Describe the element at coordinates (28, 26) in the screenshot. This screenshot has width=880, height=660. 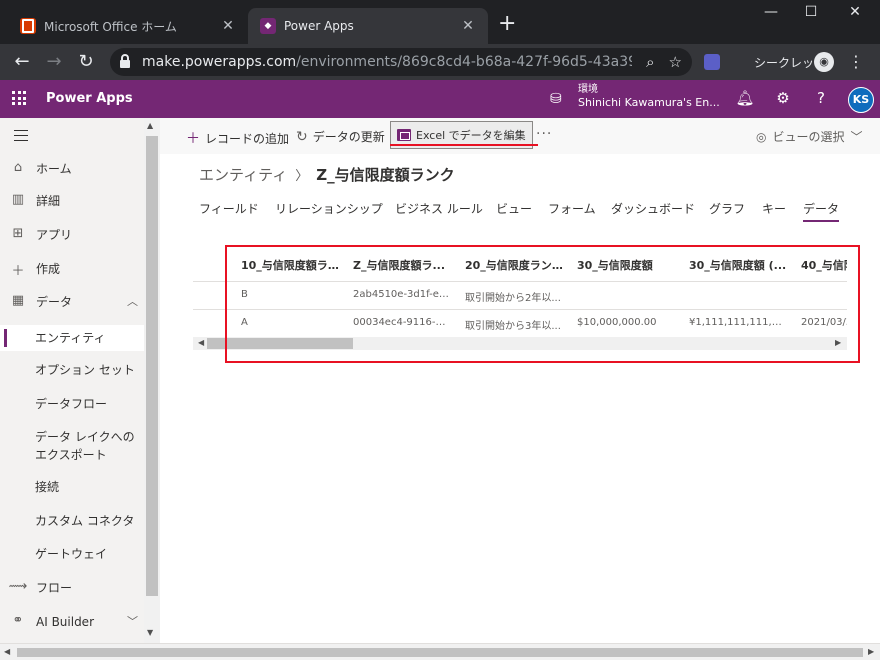
I see `office-icon` at that location.